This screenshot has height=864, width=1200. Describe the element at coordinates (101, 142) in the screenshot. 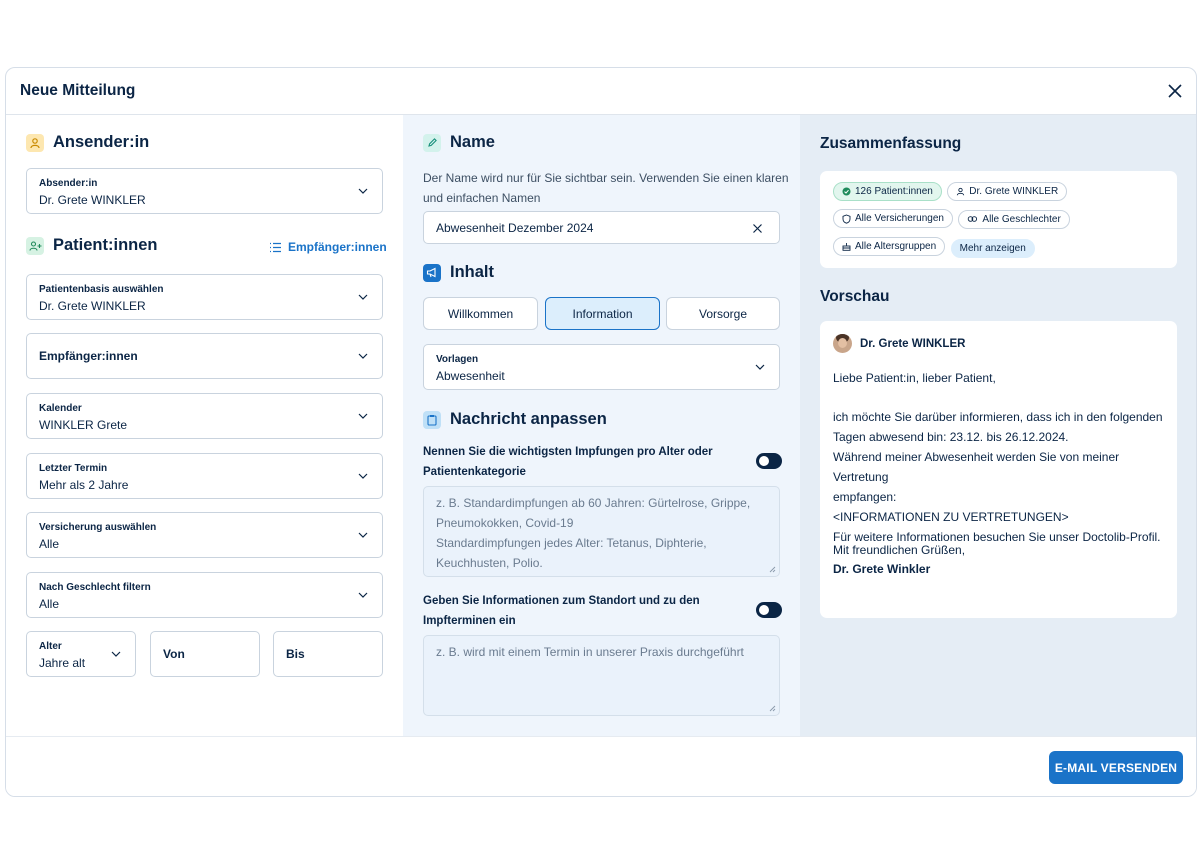

I see `sender-title-text: Ansender:in` at that location.